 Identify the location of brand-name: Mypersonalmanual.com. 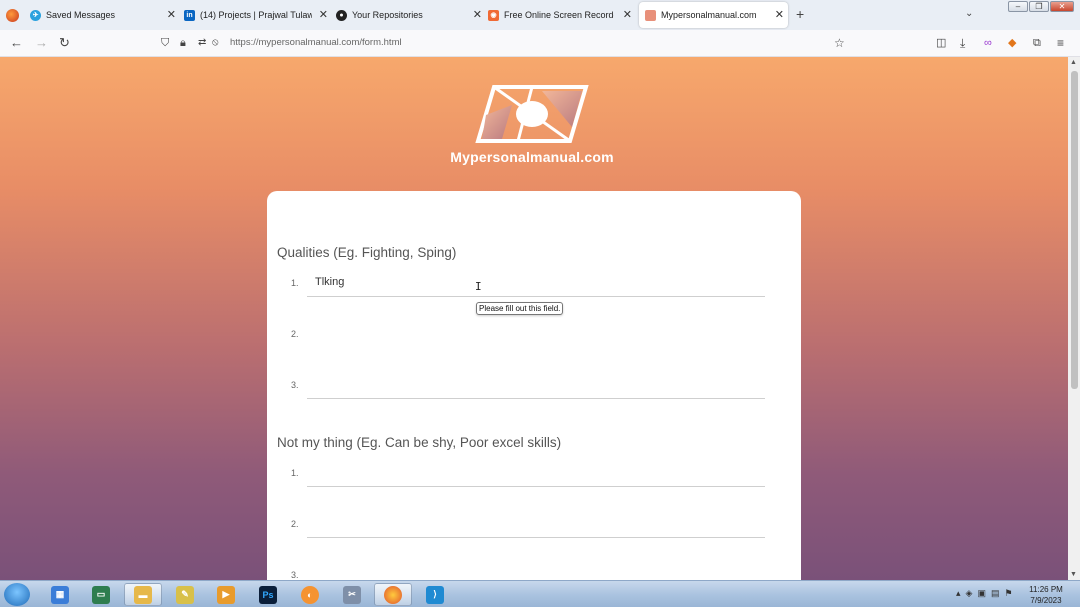
(532, 157).